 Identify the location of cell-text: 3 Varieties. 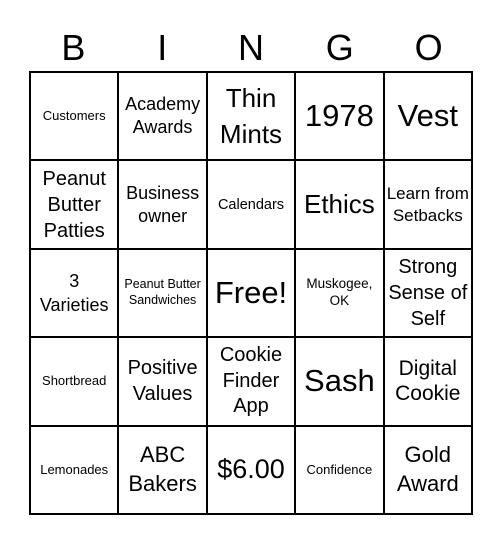
(74, 292).